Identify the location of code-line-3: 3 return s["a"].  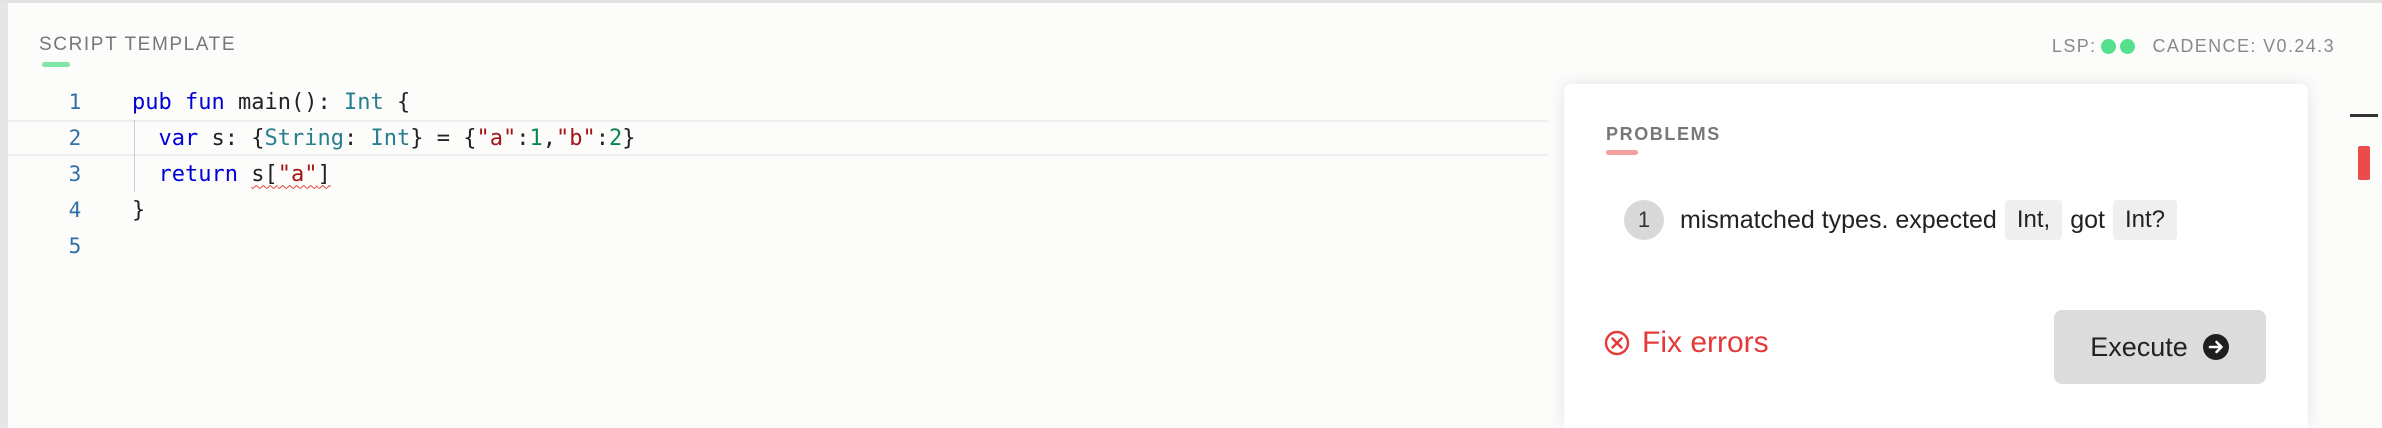
(778, 174).